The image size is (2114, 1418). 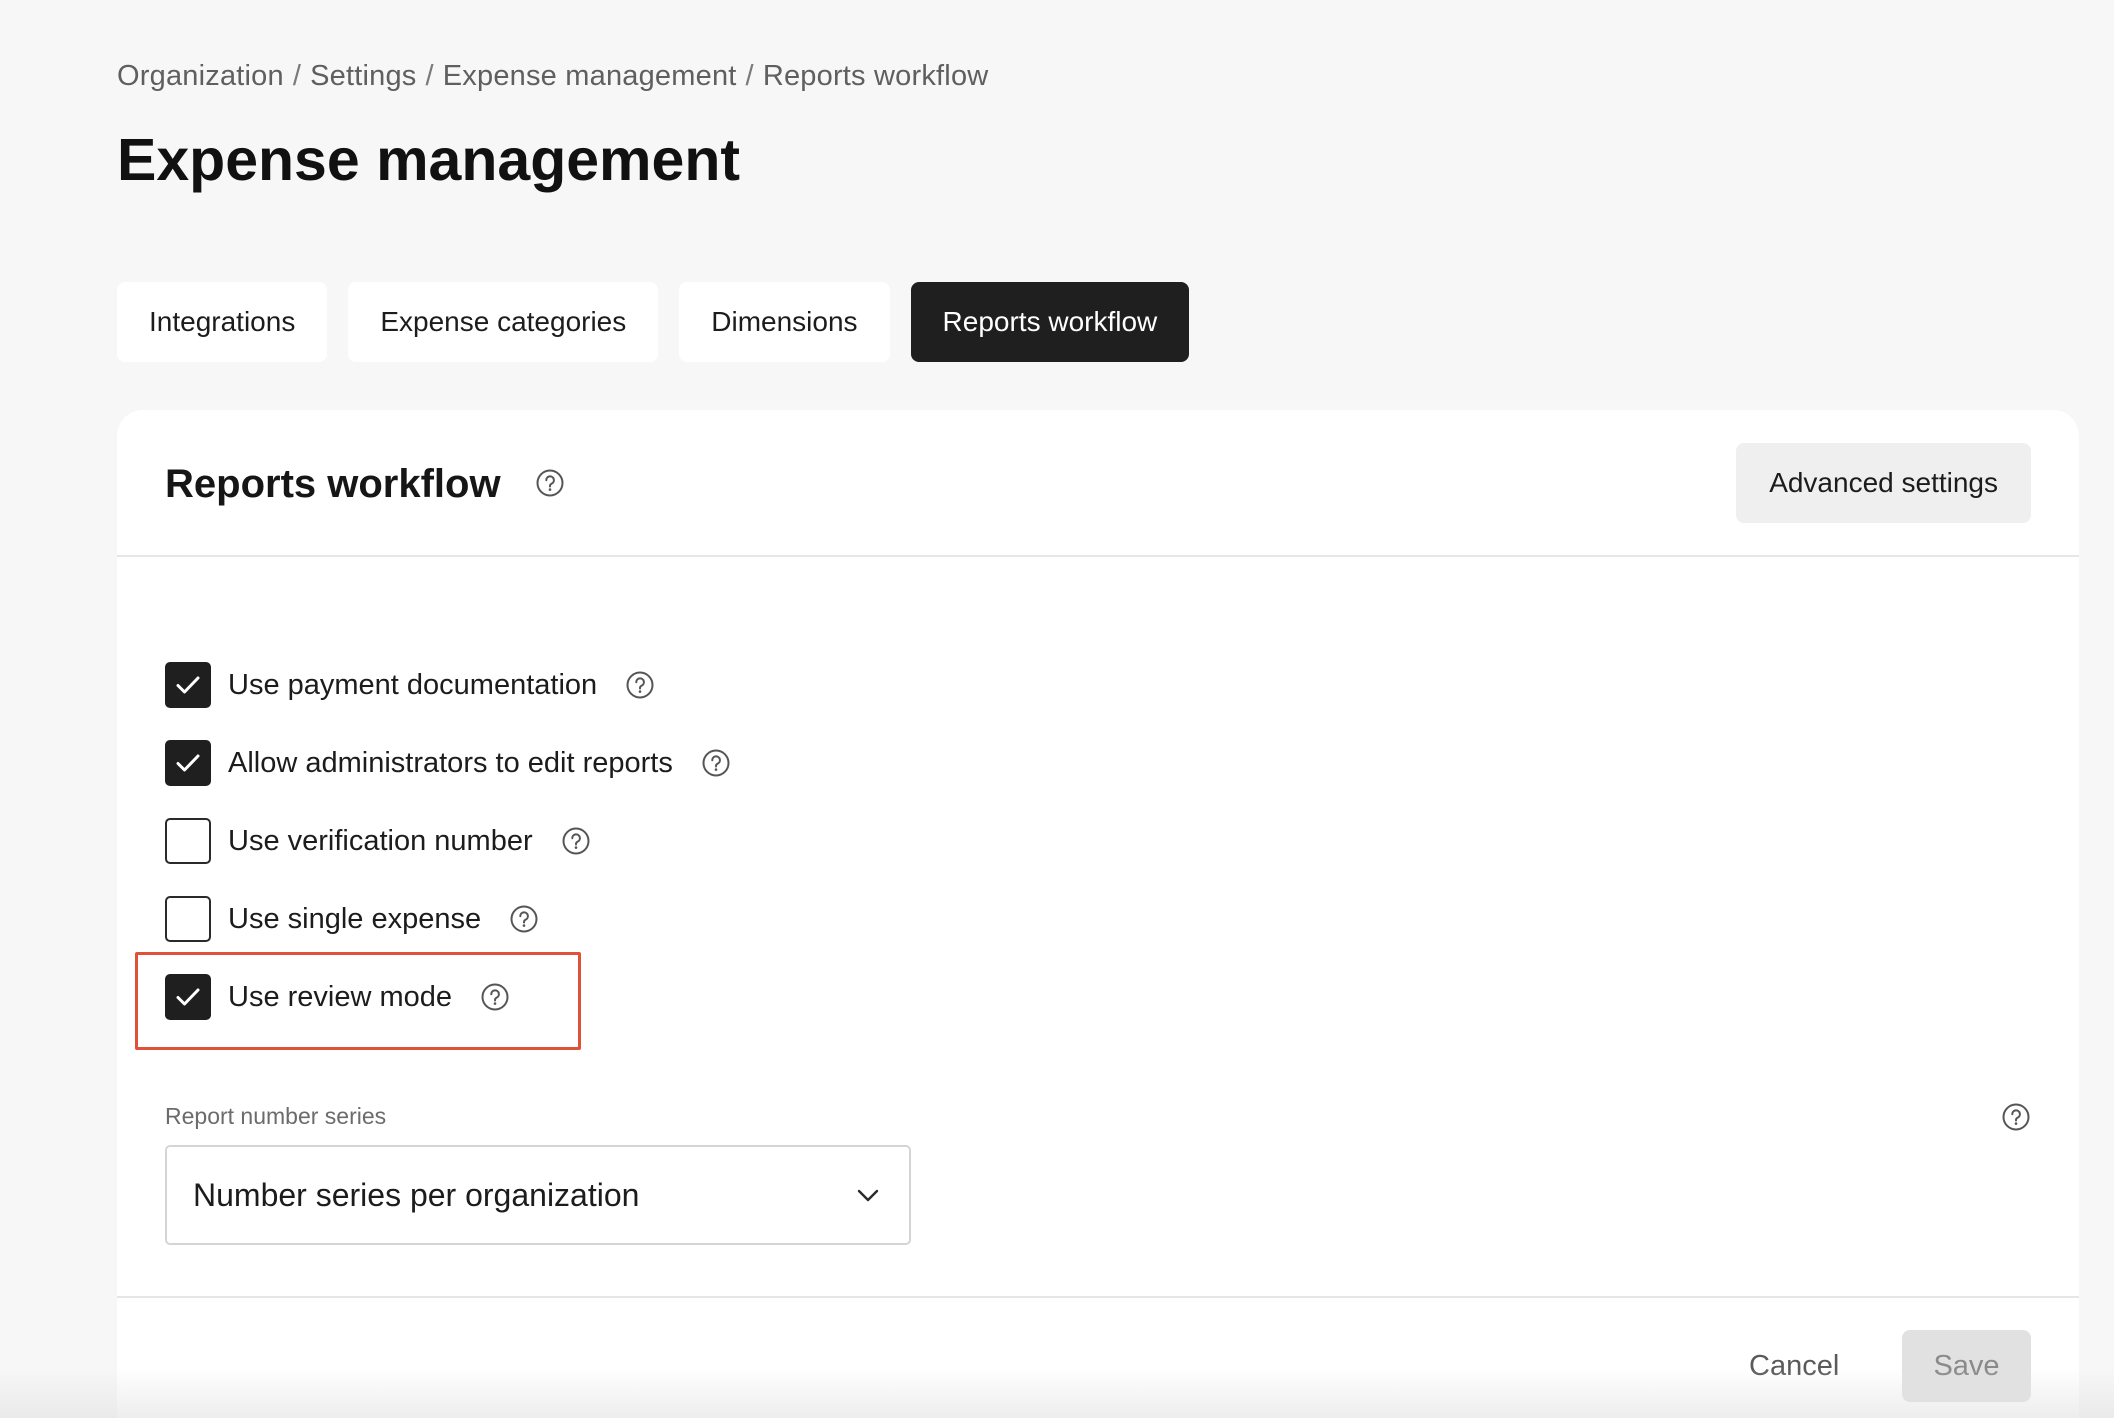 What do you see at coordinates (276, 1116) in the screenshot?
I see `report-number-series-label: Report number series` at bounding box center [276, 1116].